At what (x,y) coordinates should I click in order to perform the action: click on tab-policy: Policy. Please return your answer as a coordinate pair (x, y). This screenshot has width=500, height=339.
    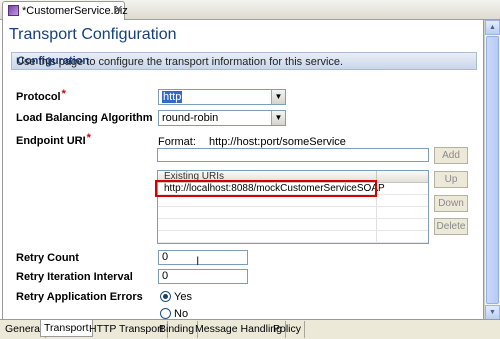
    Looking at the image, I should click on (288, 329).